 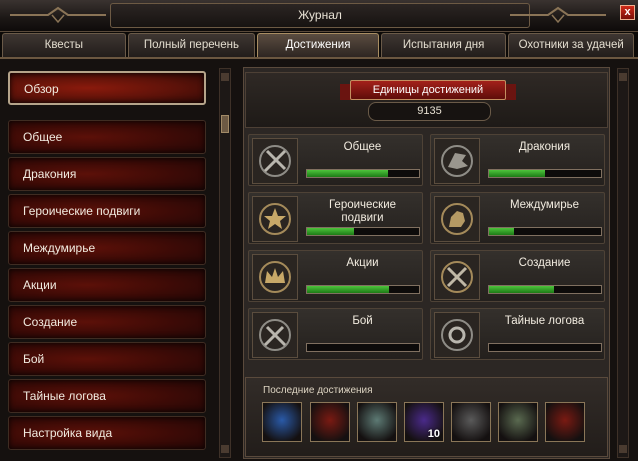 I want to click on crossed-sword-emblem-icon, so click(x=275, y=161).